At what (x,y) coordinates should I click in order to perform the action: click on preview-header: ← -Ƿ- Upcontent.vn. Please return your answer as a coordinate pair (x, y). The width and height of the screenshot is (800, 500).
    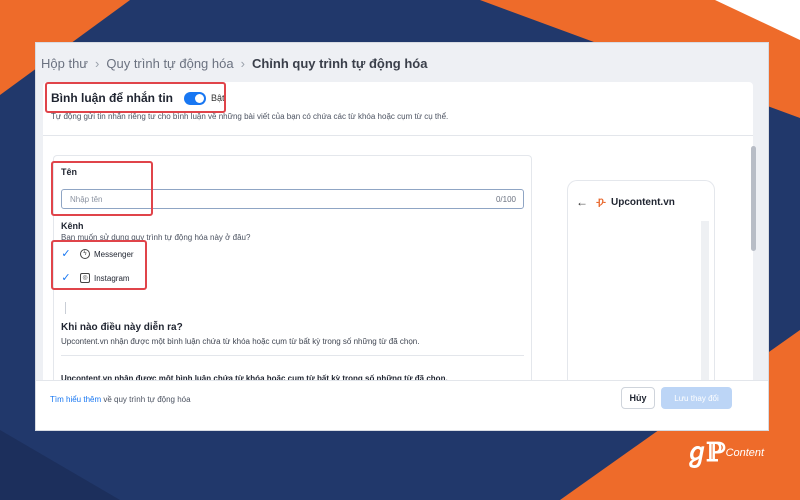
    Looking at the image, I should click on (625, 202).